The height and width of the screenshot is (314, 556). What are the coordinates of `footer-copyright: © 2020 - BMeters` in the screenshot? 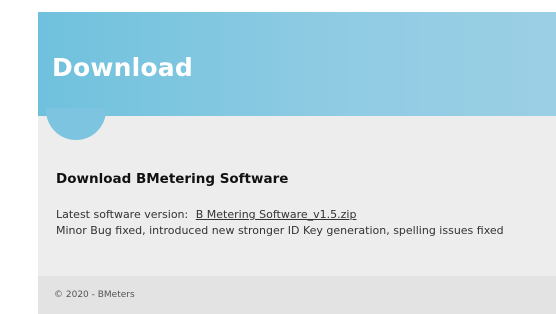 It's located at (94, 295).